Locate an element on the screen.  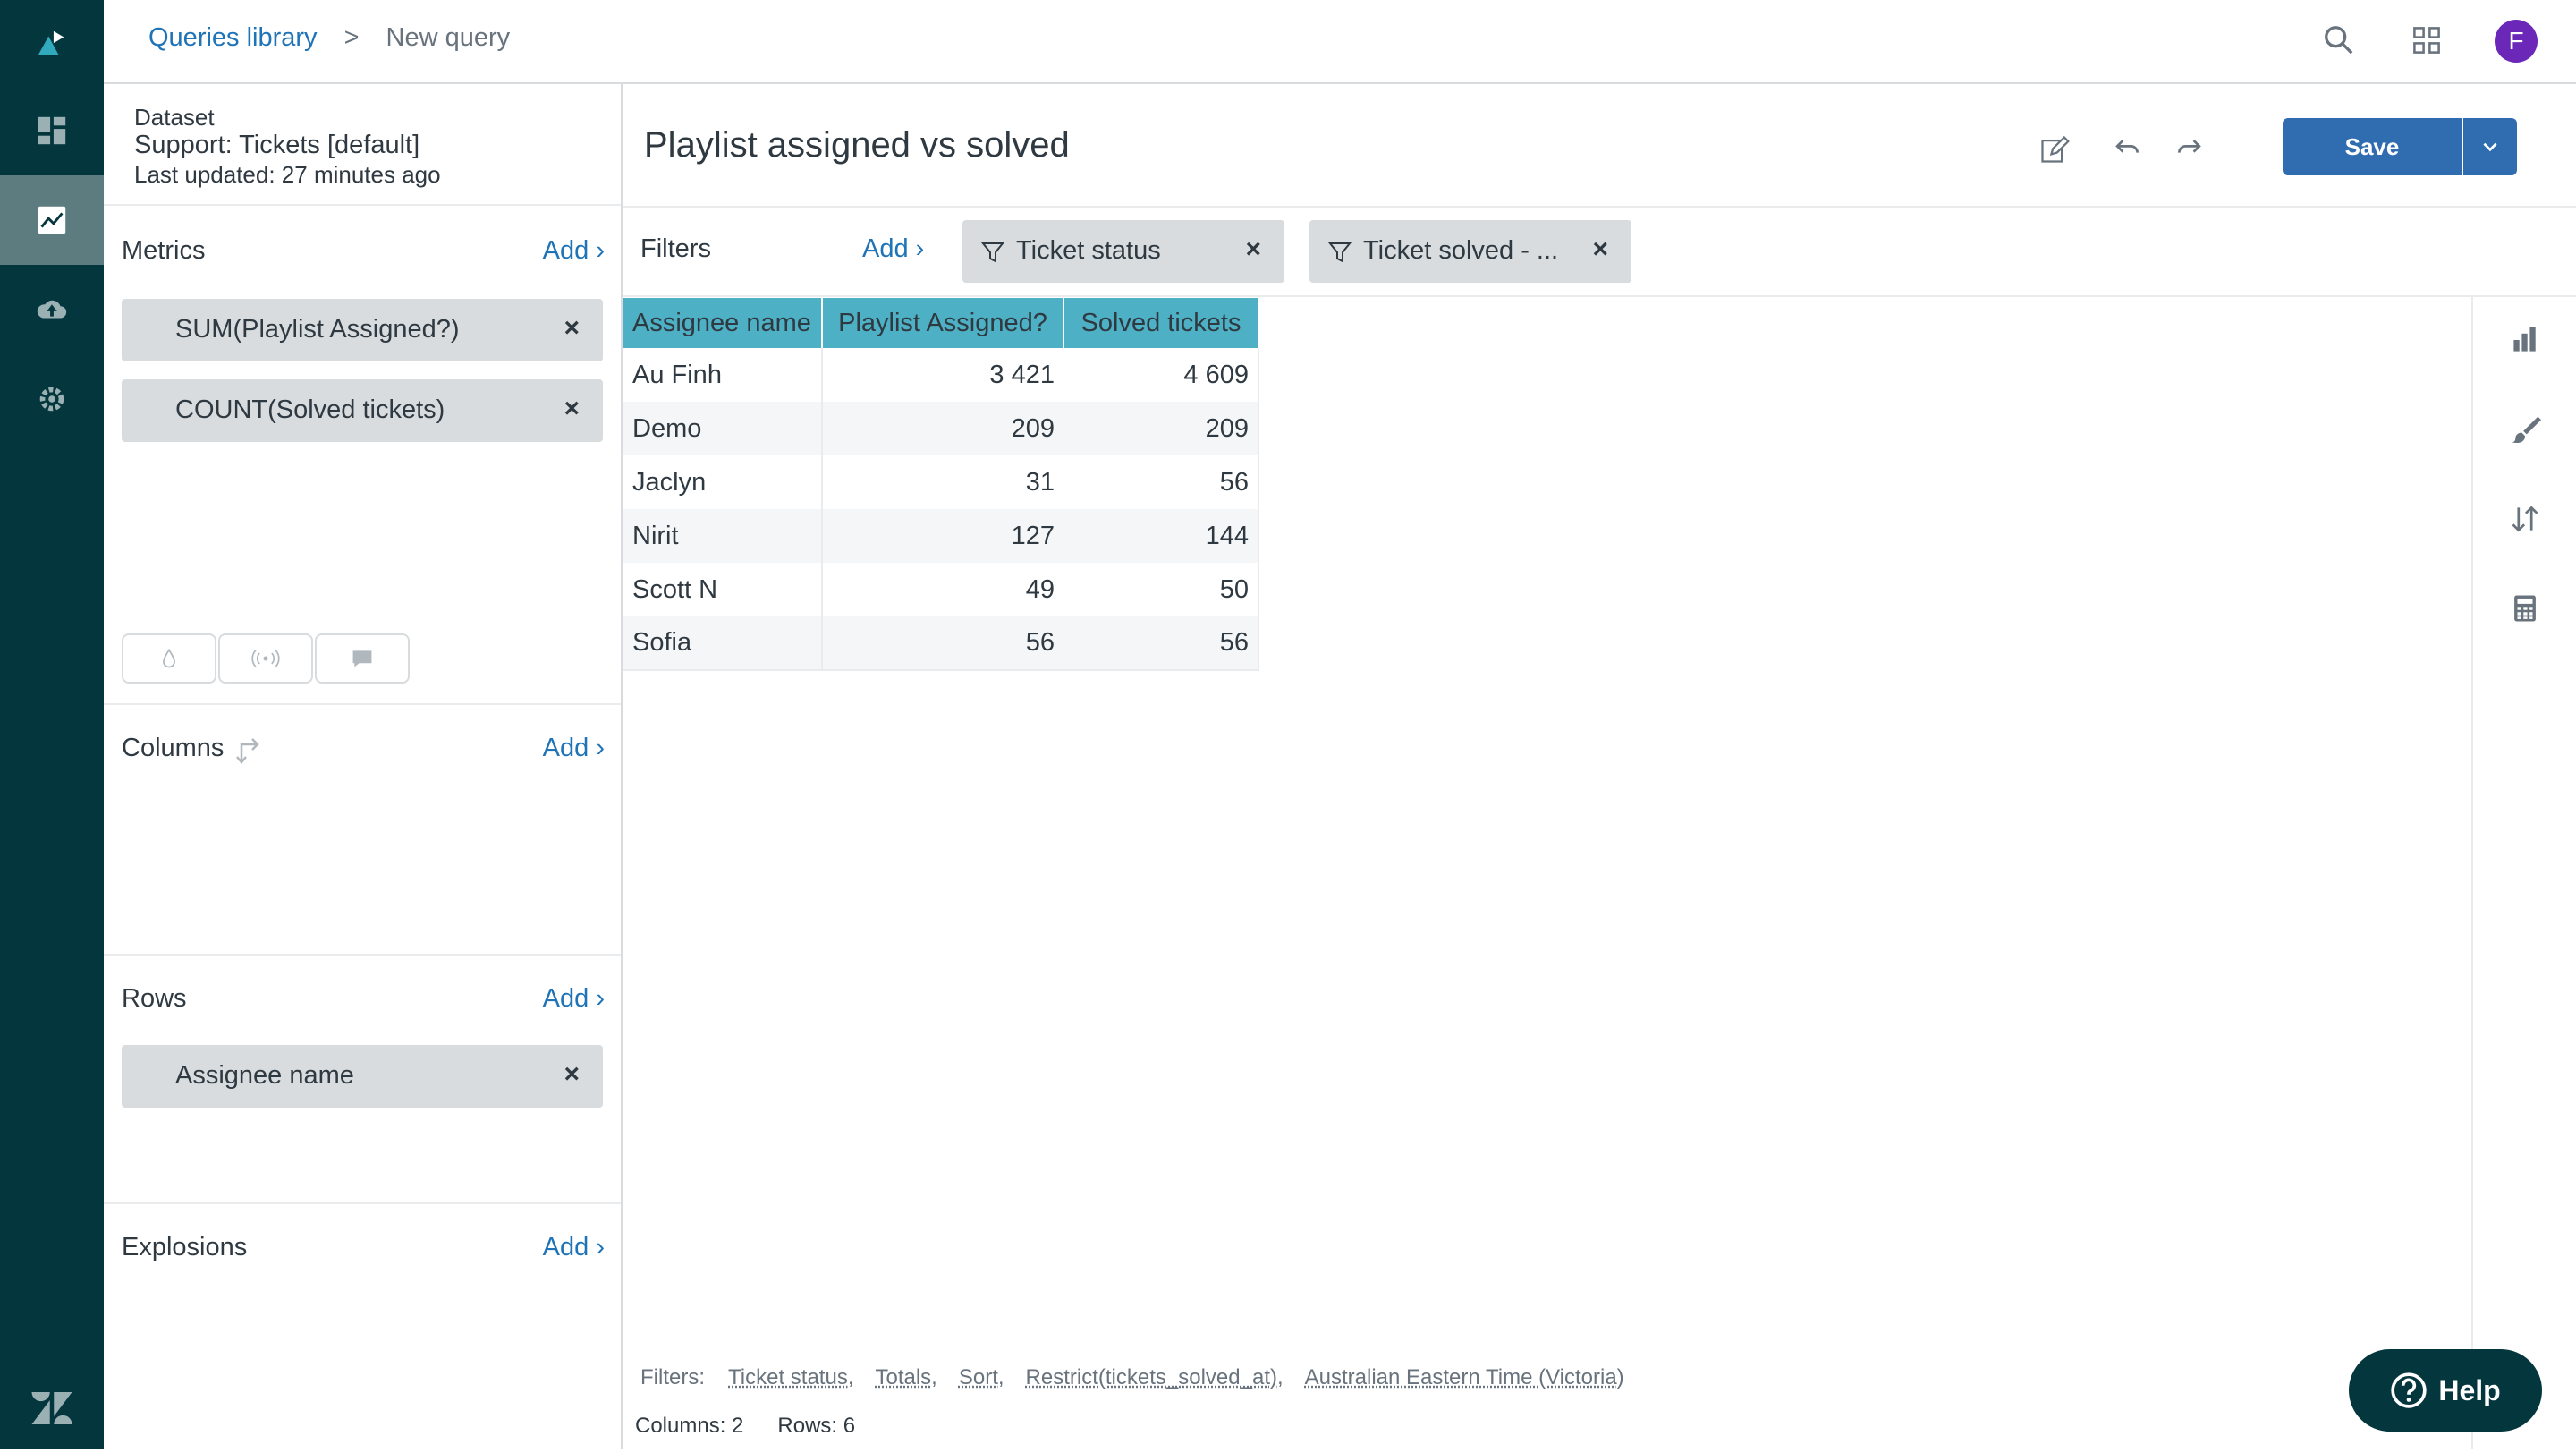
columns-count: Columns: 2 is located at coordinates (689, 1426).